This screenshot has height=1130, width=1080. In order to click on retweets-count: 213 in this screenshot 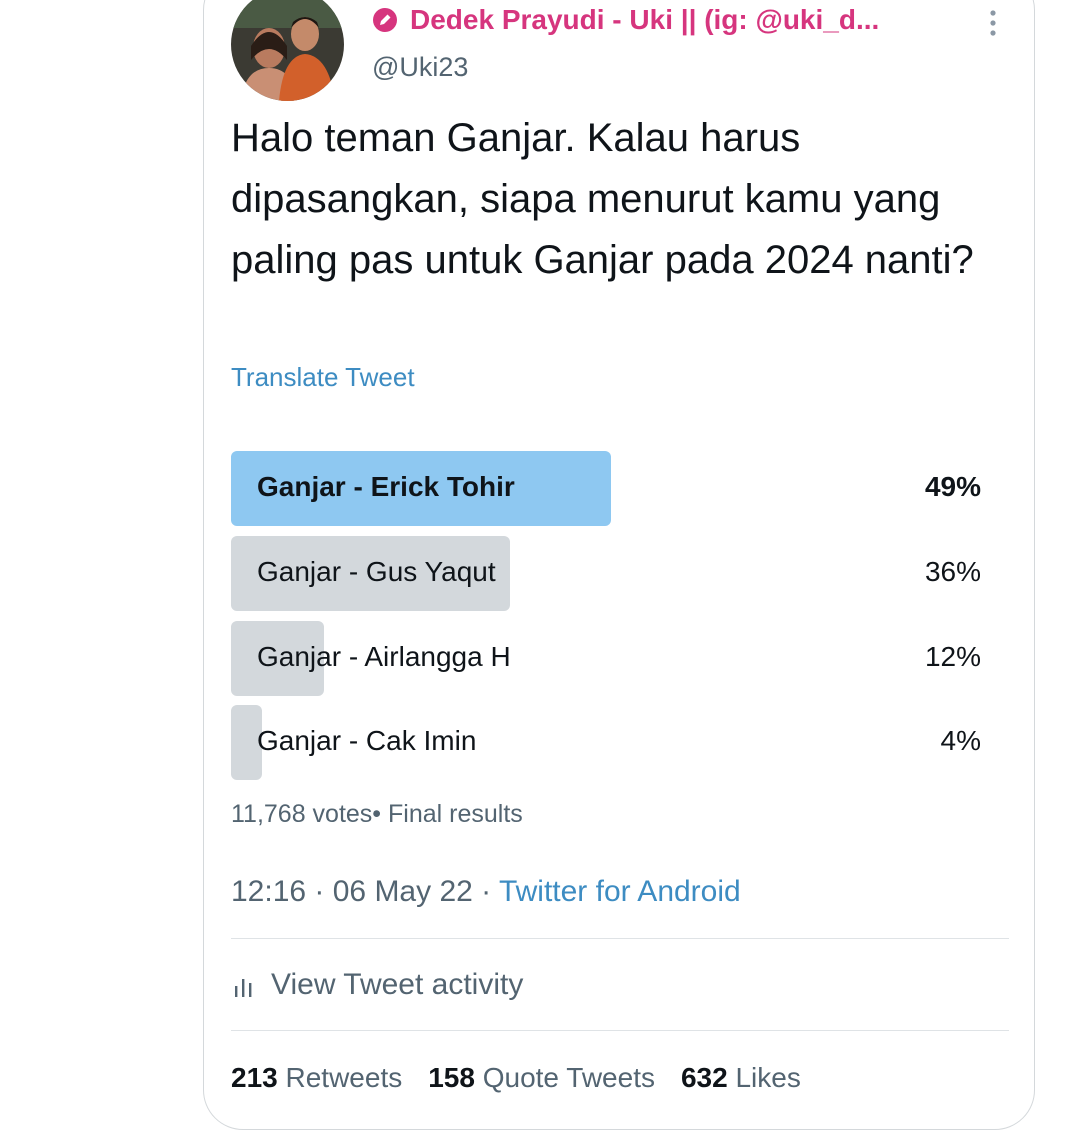, I will do `click(254, 1077)`.